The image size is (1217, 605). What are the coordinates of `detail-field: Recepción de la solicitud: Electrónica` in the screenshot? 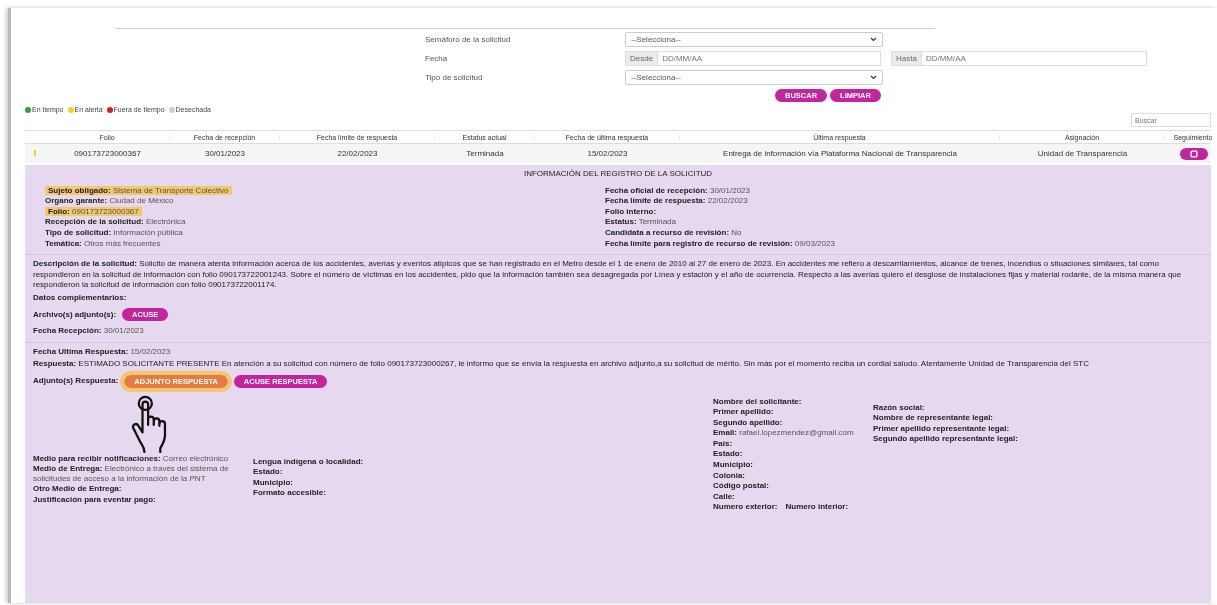 It's located at (325, 222).